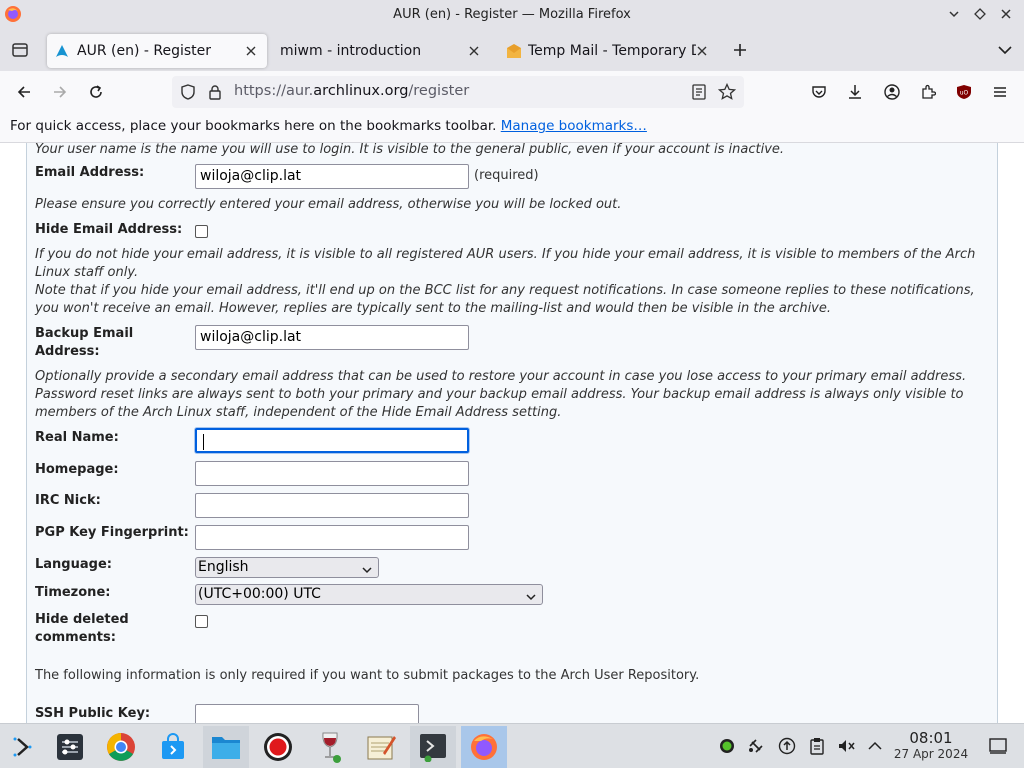 The height and width of the screenshot is (768, 1024). I want to click on tab-label: AUR (en) - Register, so click(144, 51).